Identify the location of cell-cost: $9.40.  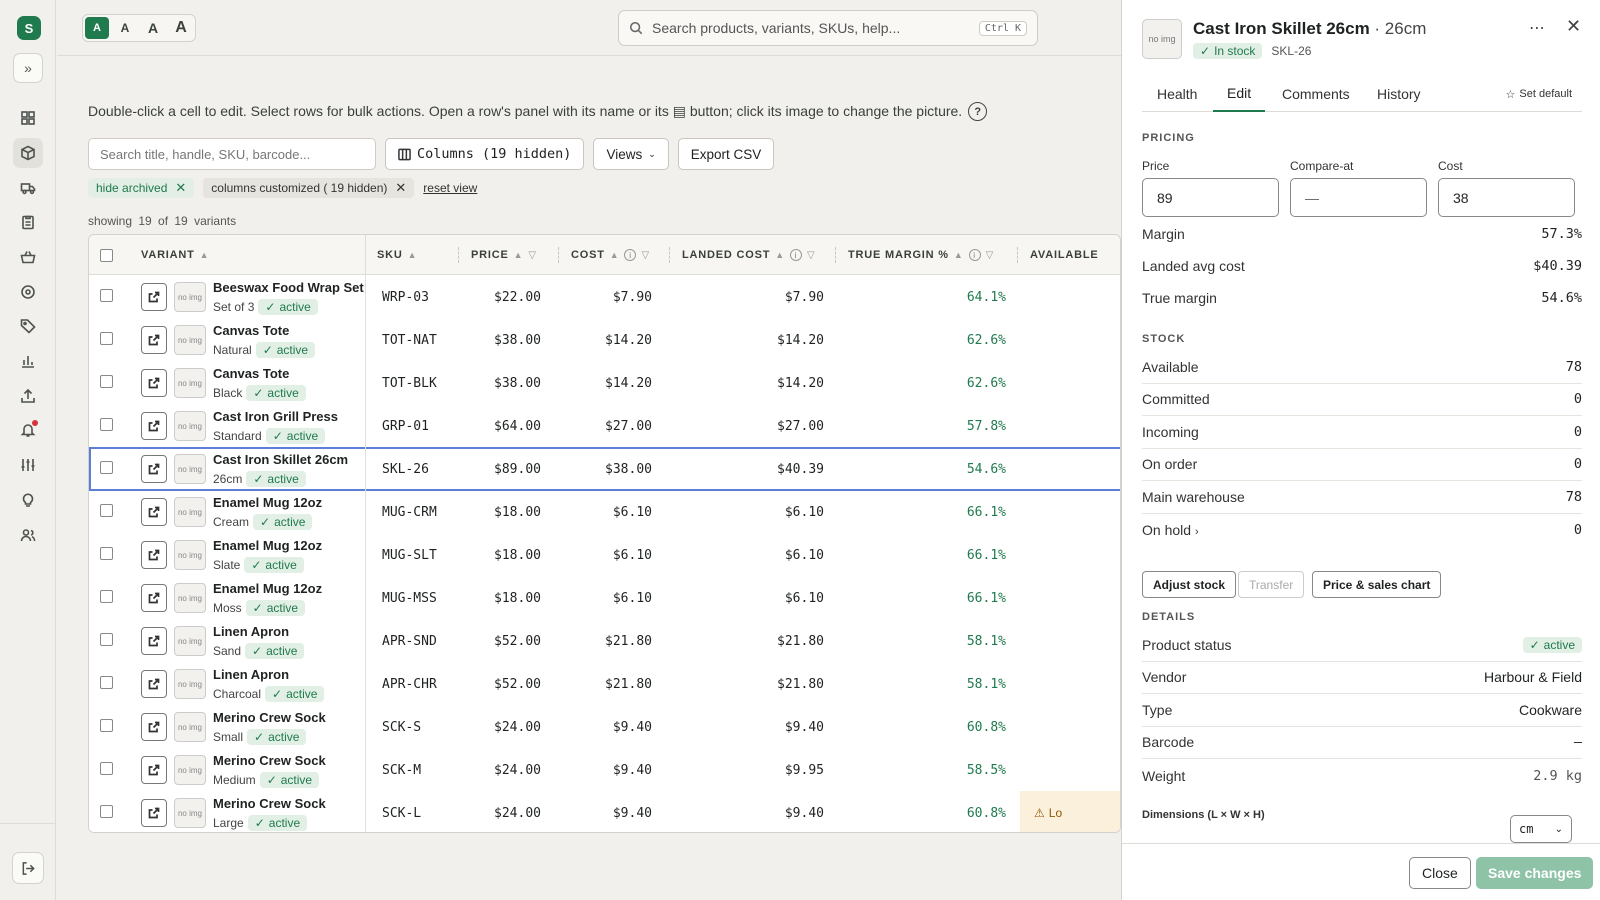
(611, 811).